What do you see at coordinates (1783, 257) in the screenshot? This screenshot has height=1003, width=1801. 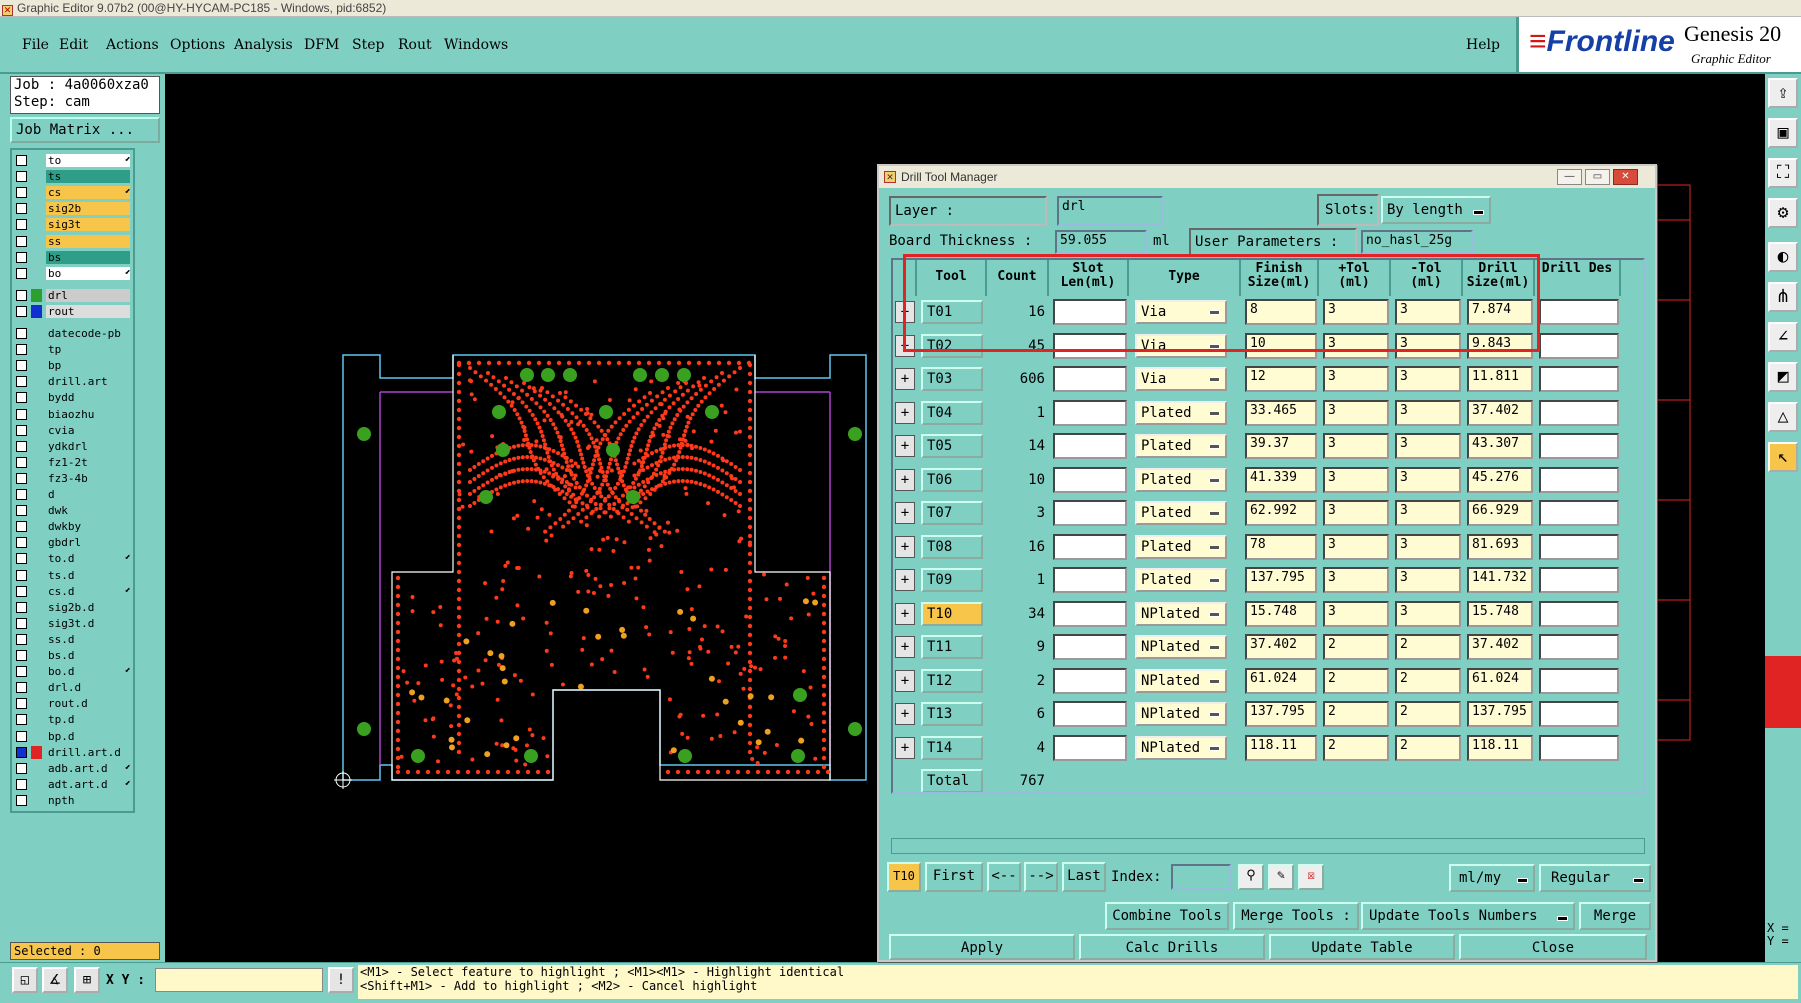 I see `pad-icon: ◐` at bounding box center [1783, 257].